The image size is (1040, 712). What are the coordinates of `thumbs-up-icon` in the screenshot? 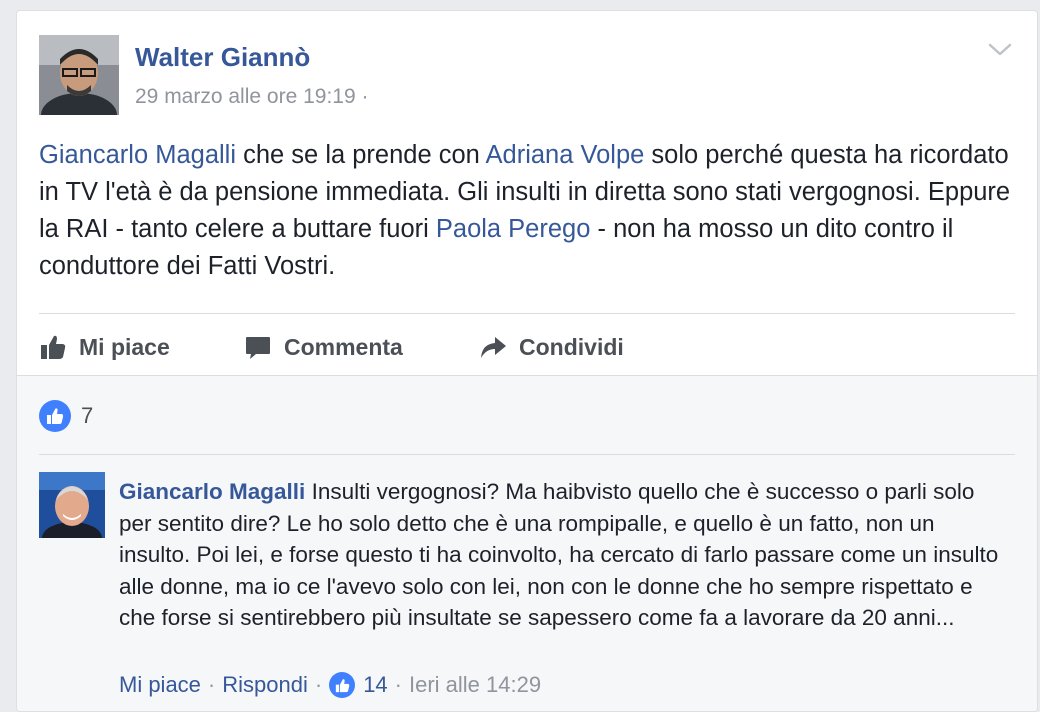 It's located at (53, 347).